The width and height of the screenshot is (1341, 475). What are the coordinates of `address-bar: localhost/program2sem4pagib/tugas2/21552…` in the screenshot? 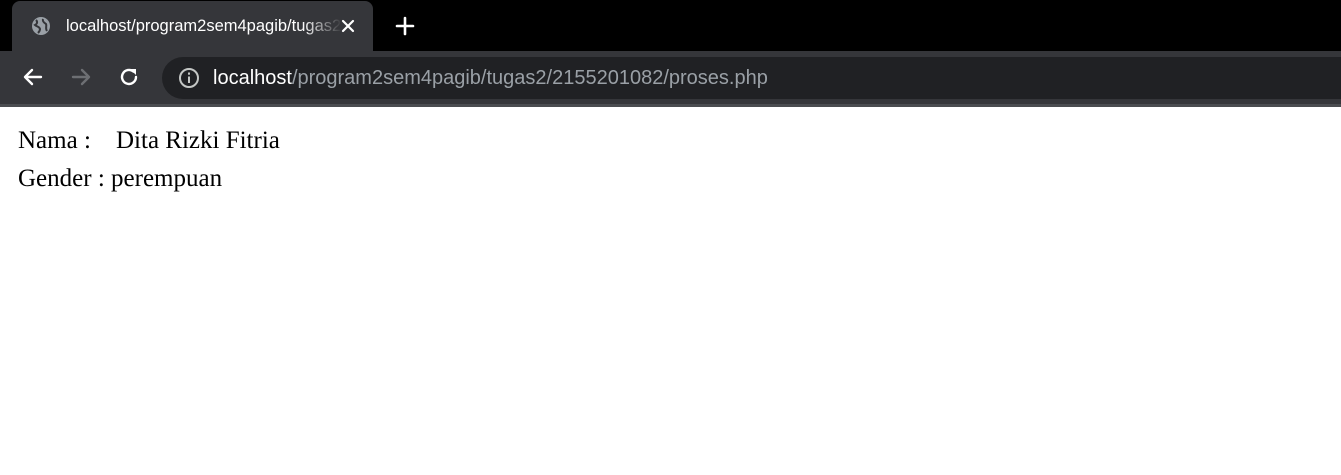 It's located at (751, 78).